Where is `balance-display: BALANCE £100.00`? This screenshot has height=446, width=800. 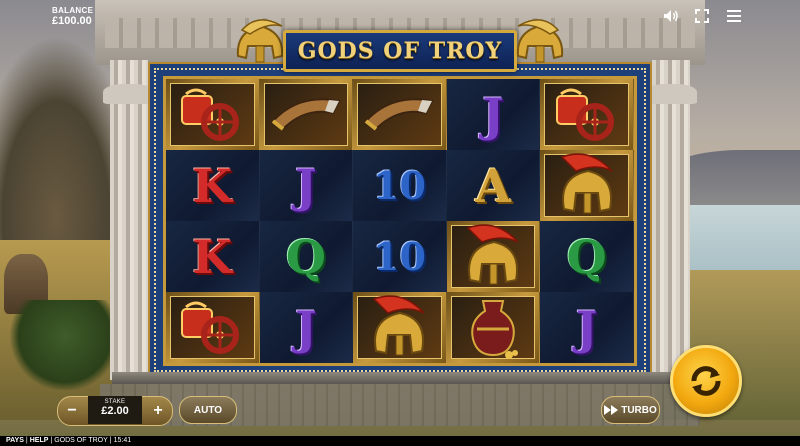 balance-display: BALANCE £100.00 is located at coordinates (72, 16).